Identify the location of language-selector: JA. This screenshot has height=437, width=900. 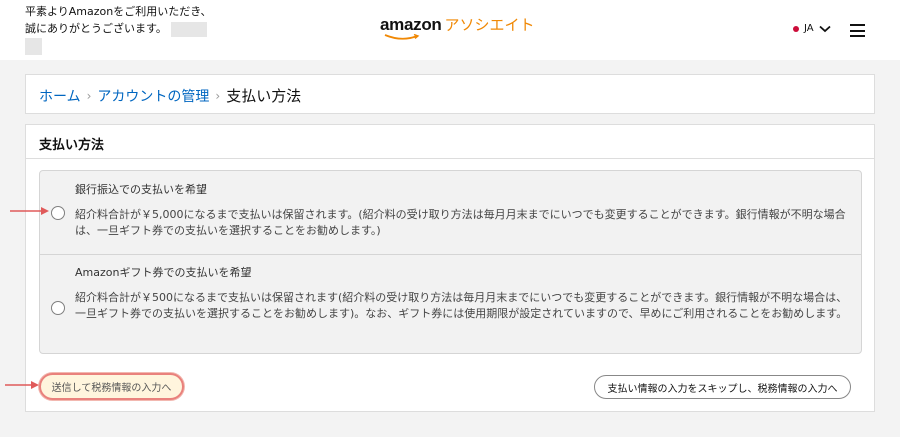
(812, 28).